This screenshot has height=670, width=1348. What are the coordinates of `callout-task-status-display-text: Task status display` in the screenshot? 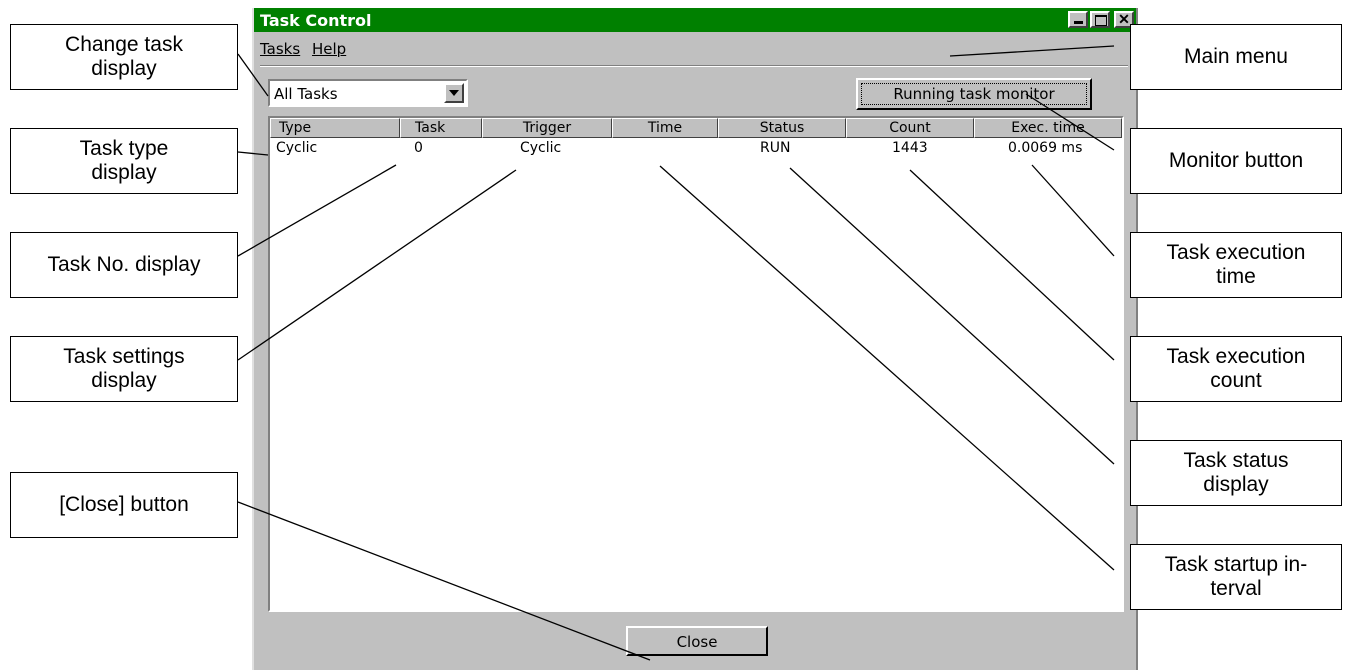 It's located at (1236, 472).